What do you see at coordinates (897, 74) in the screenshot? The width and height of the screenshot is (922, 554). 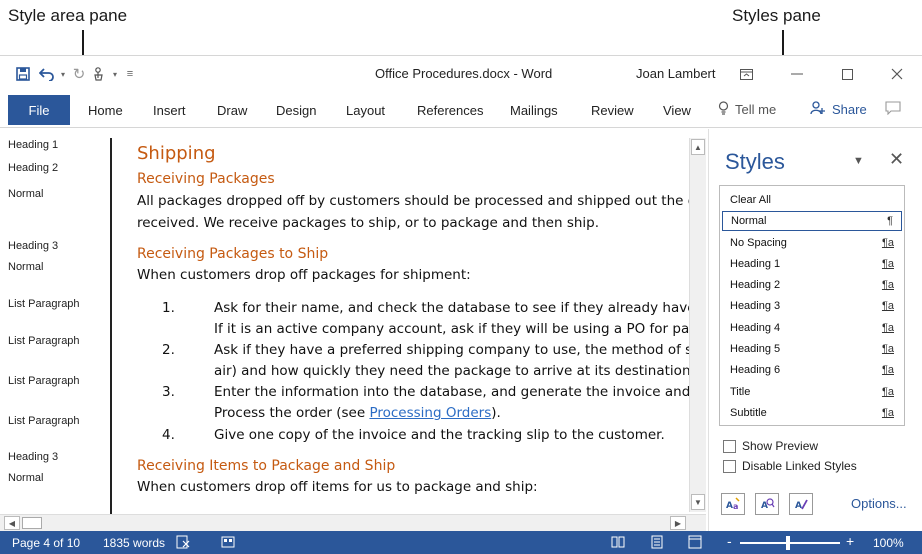 I see `close-icon` at bounding box center [897, 74].